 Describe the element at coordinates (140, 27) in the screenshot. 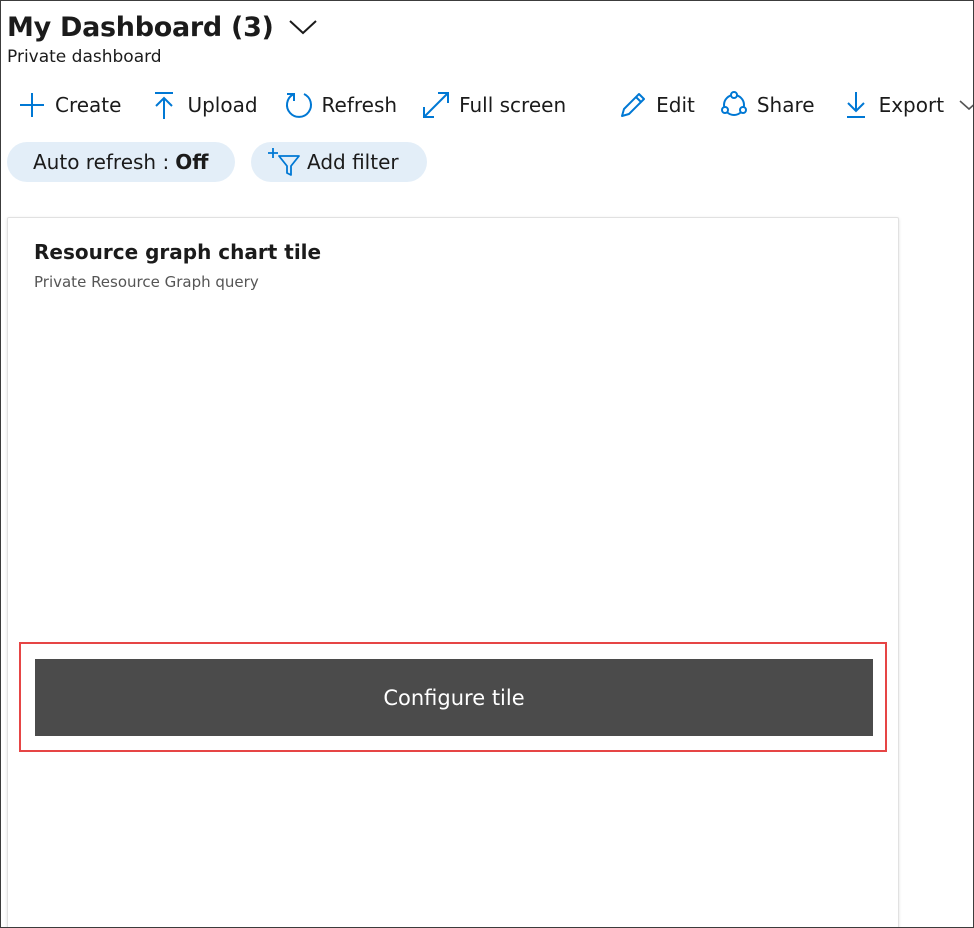

I see `page-title: My Dashboard (3)` at that location.